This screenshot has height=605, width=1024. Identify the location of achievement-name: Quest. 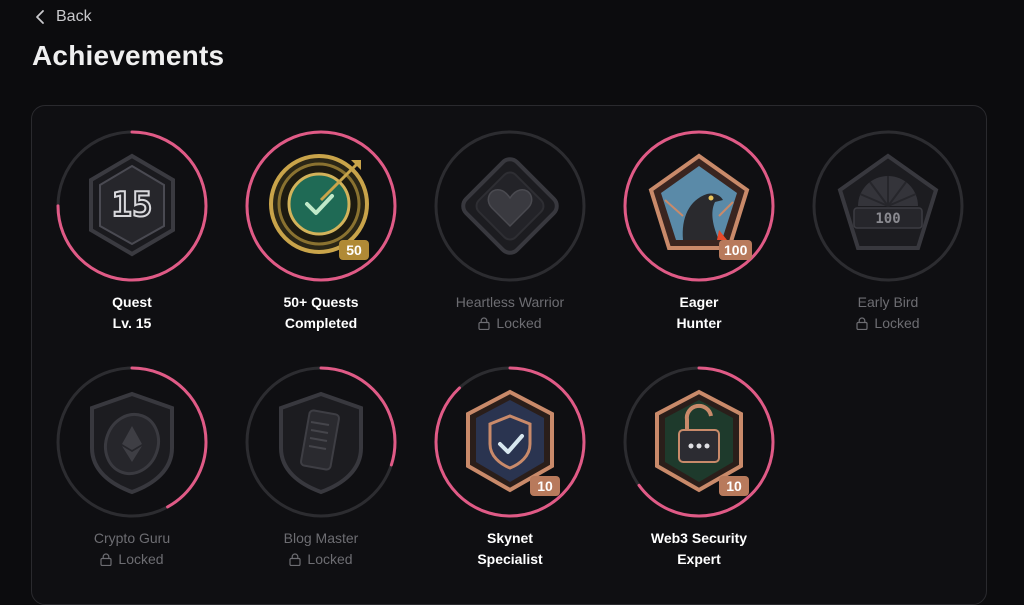
(132, 302).